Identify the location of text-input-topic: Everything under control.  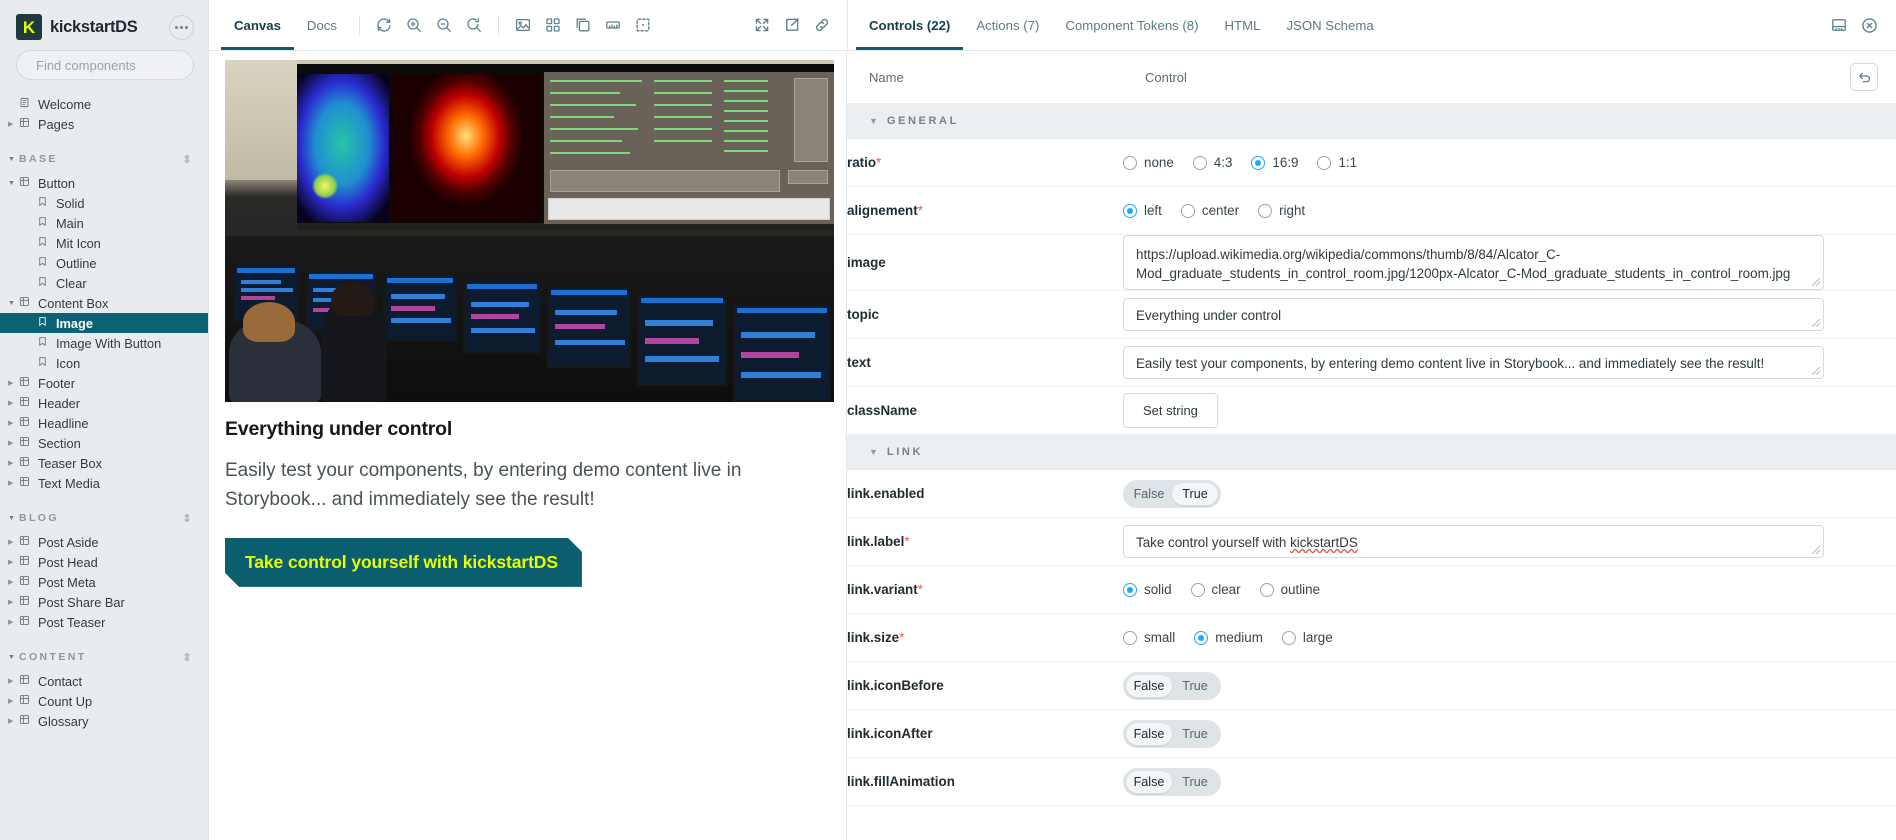
(1473, 314).